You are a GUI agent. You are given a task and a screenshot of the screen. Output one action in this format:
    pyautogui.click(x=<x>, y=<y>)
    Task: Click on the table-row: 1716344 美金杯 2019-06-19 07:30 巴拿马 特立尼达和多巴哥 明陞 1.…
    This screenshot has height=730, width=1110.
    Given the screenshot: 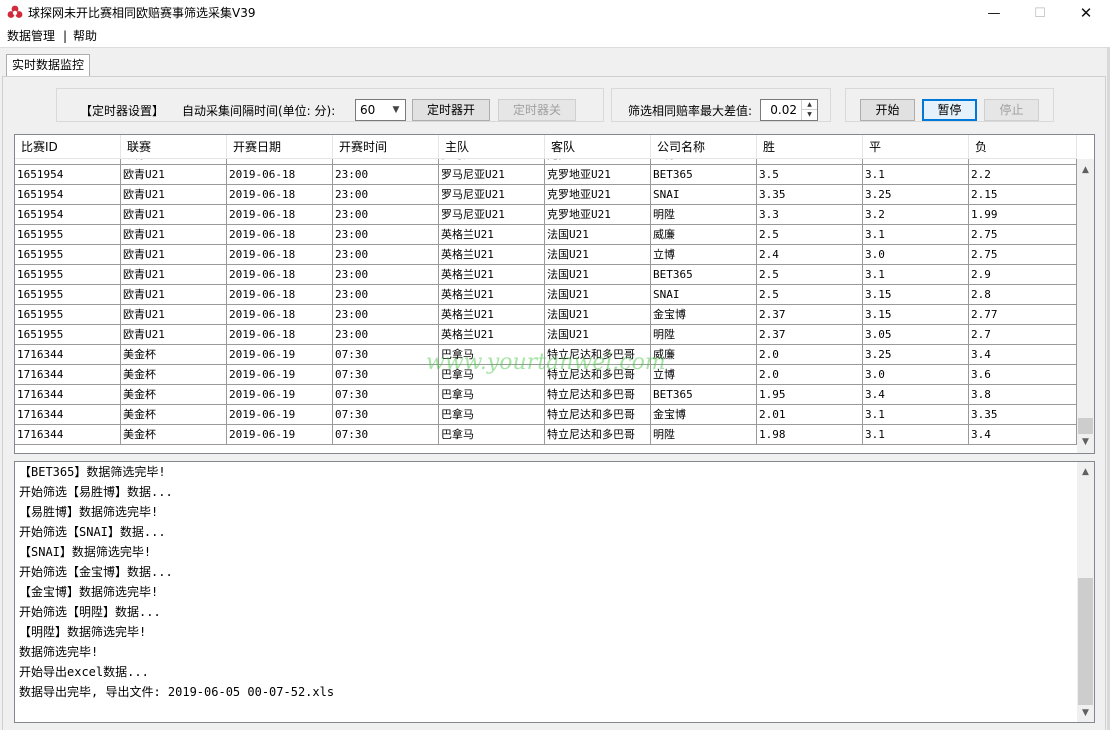 What is the action you would take?
    pyautogui.click(x=546, y=435)
    